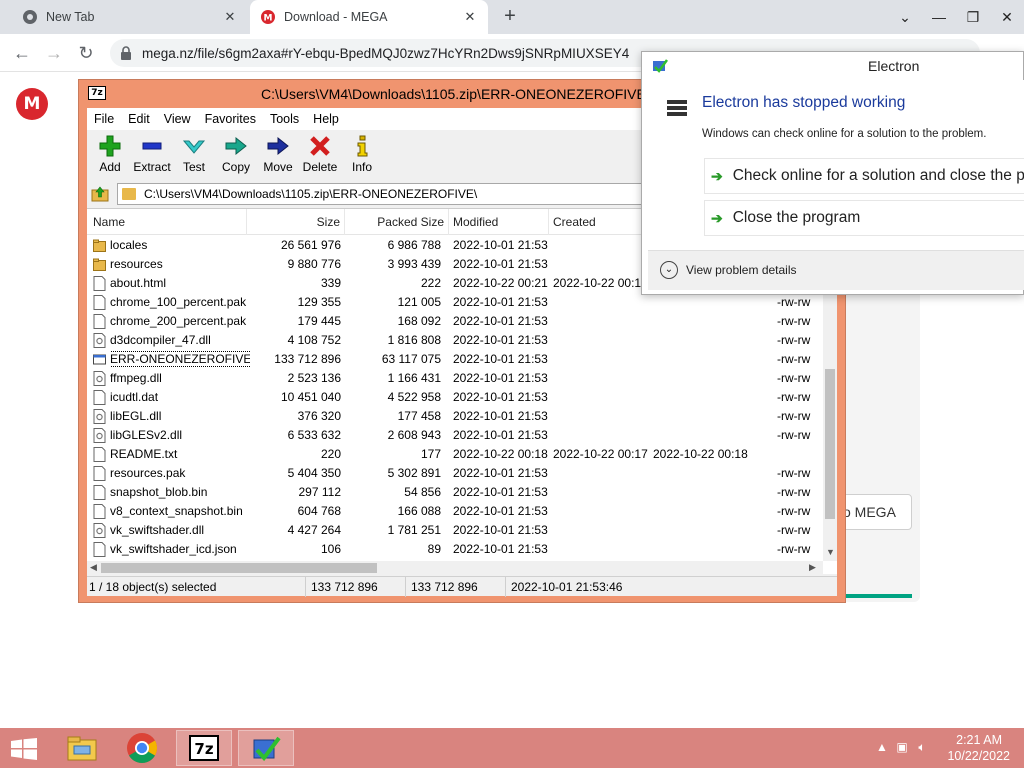  Describe the element at coordinates (832, 66) in the screenshot. I see `dialog-title-bar: Electron` at that location.